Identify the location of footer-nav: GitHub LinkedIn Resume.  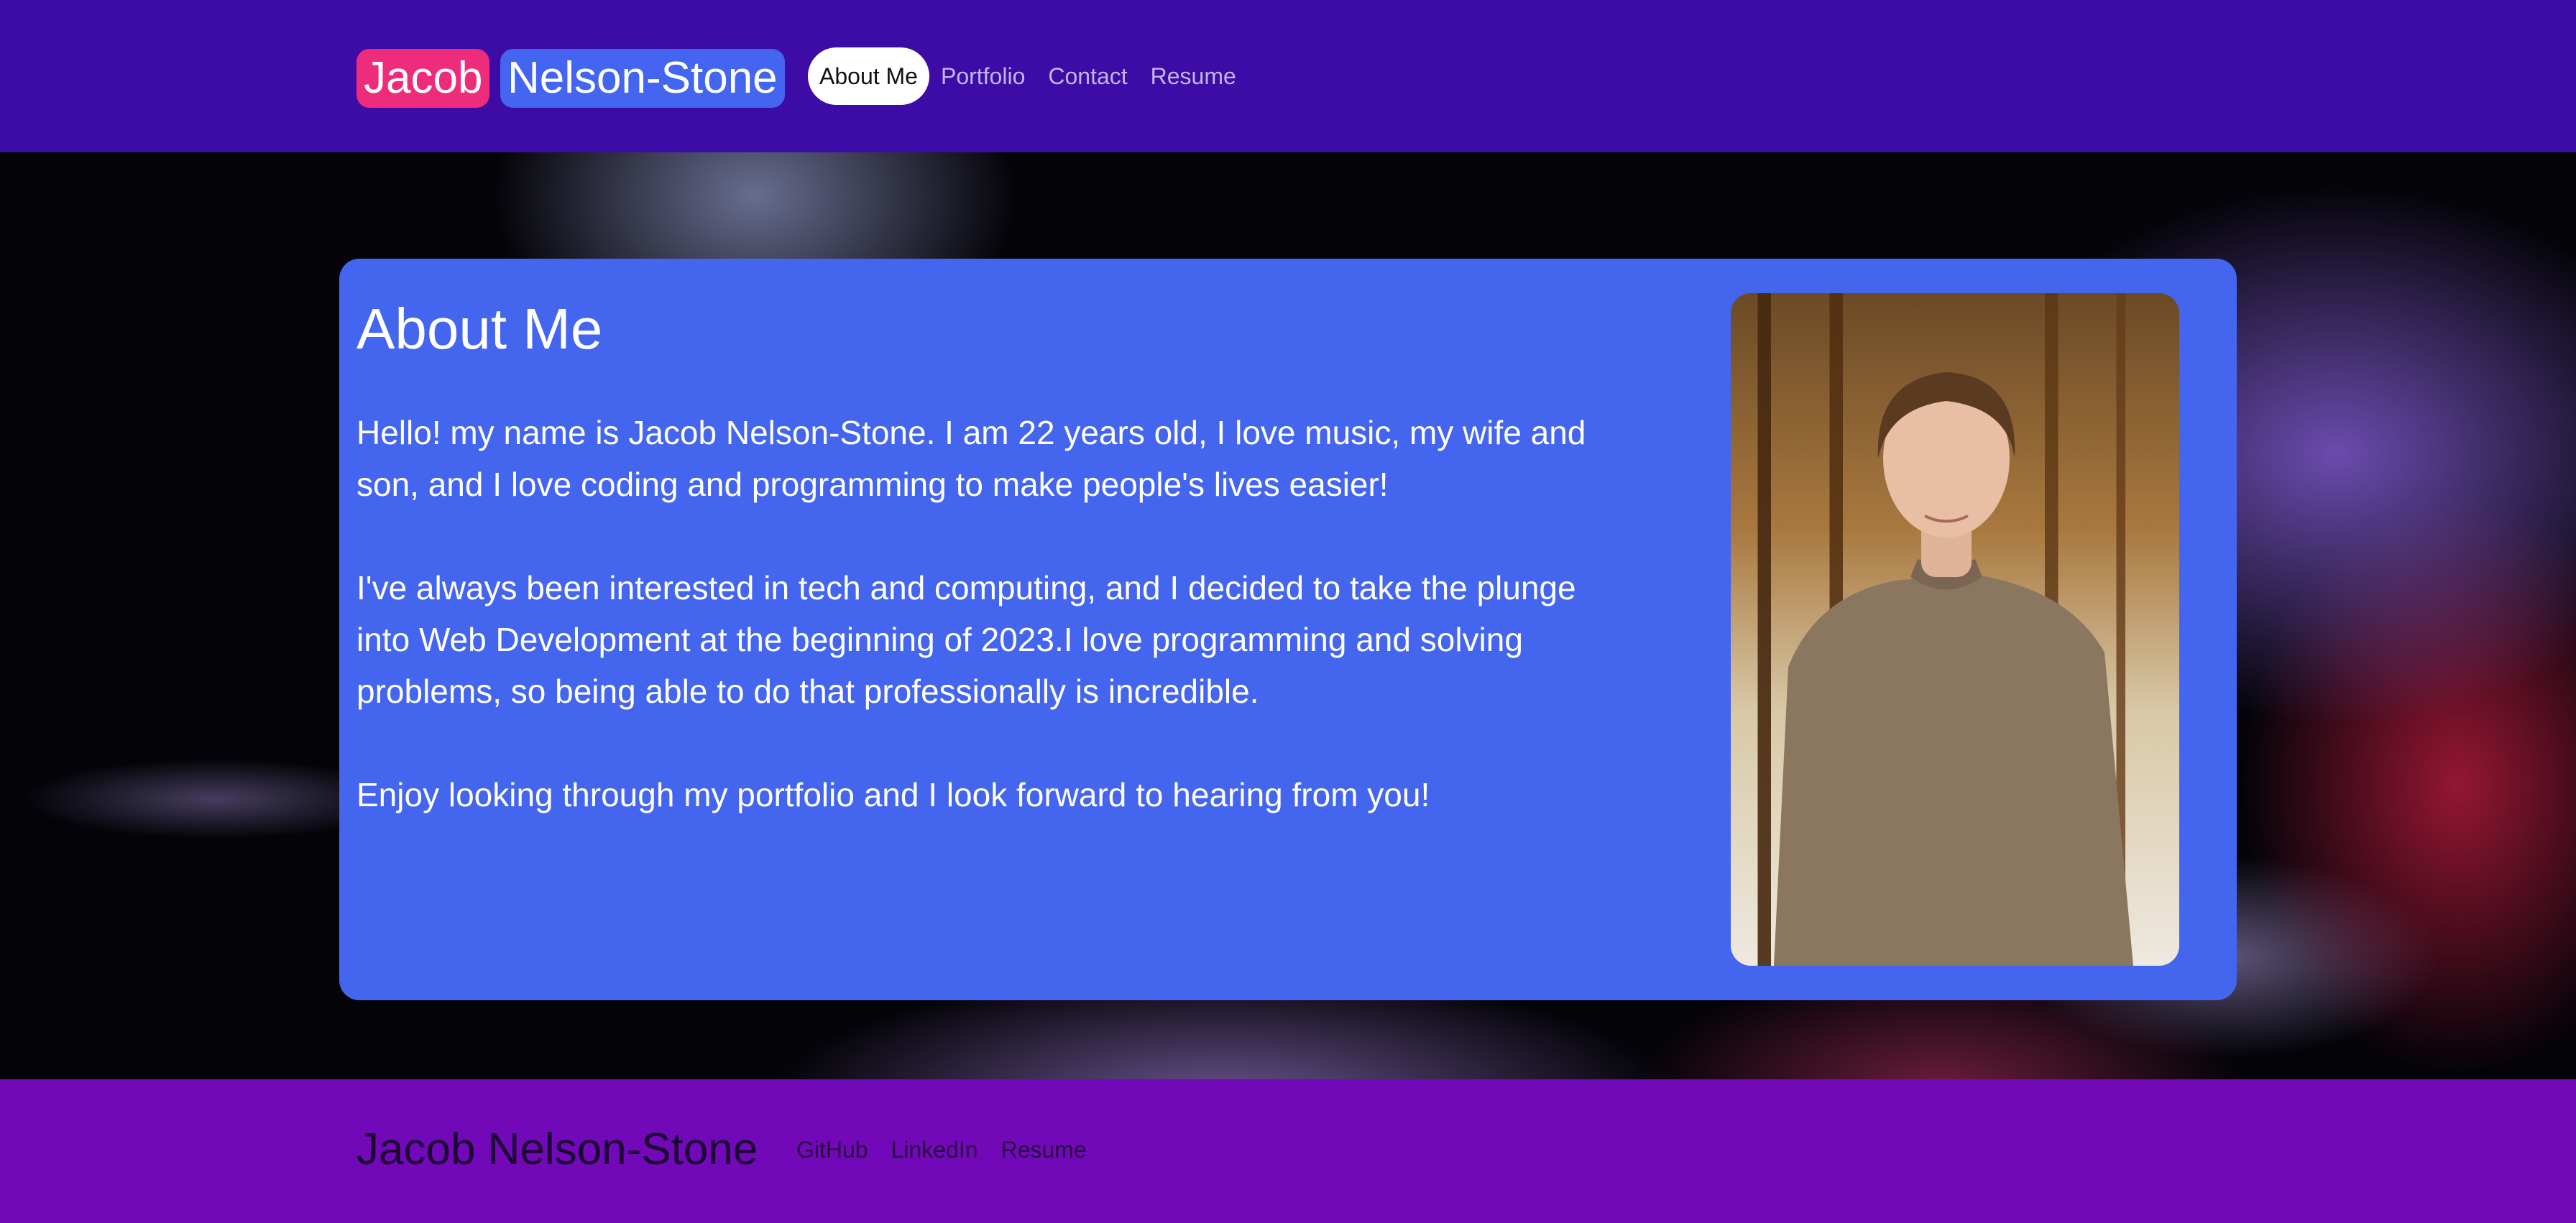
(941, 1149).